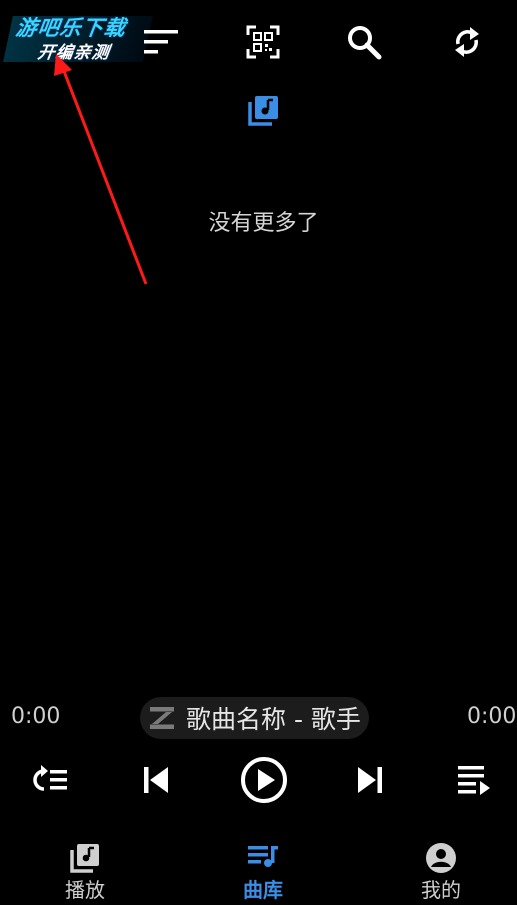 The height and width of the screenshot is (905, 517). What do you see at coordinates (101, 169) in the screenshot?
I see `annotation-arrow` at bounding box center [101, 169].